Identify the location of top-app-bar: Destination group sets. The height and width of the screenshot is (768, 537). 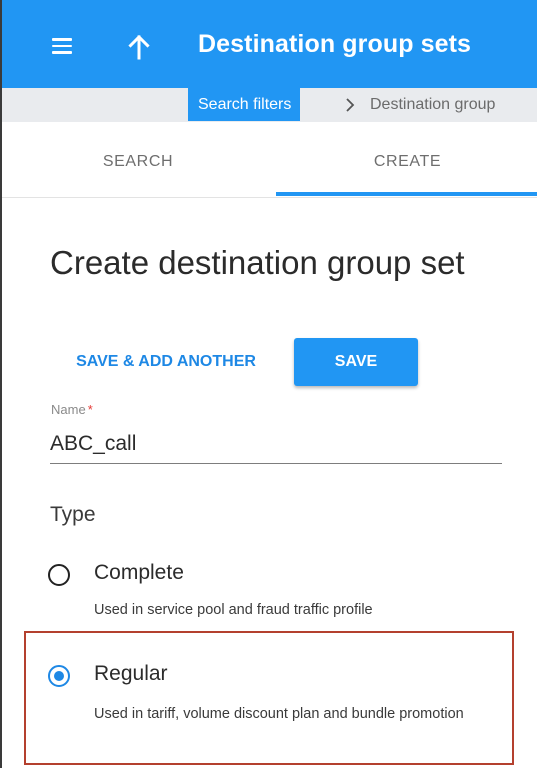
(269, 44).